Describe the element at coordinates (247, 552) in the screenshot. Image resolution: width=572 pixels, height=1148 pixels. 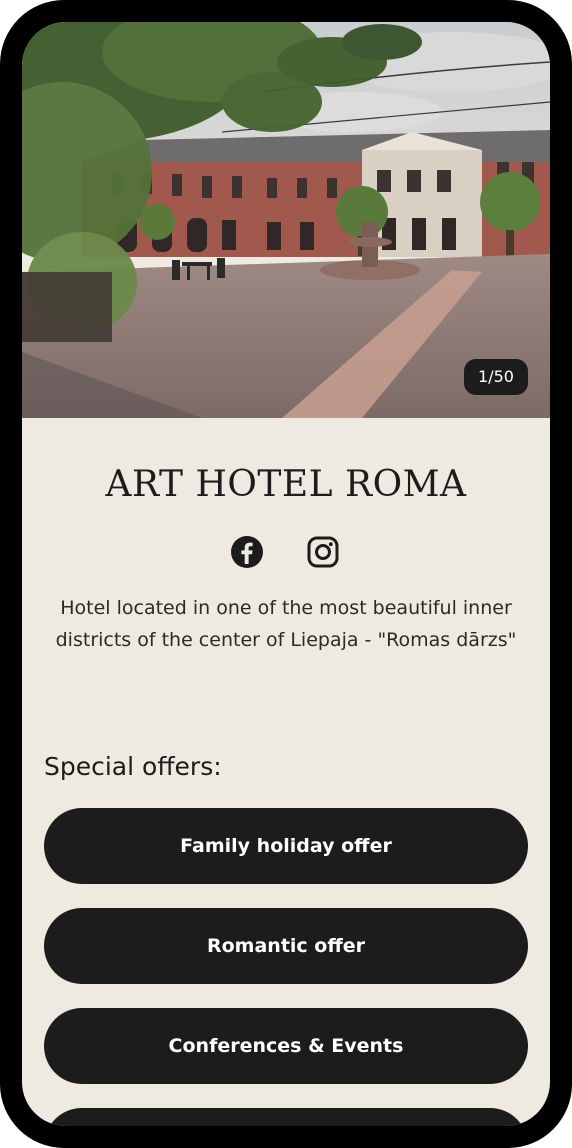
I see `facebook-icon` at that location.